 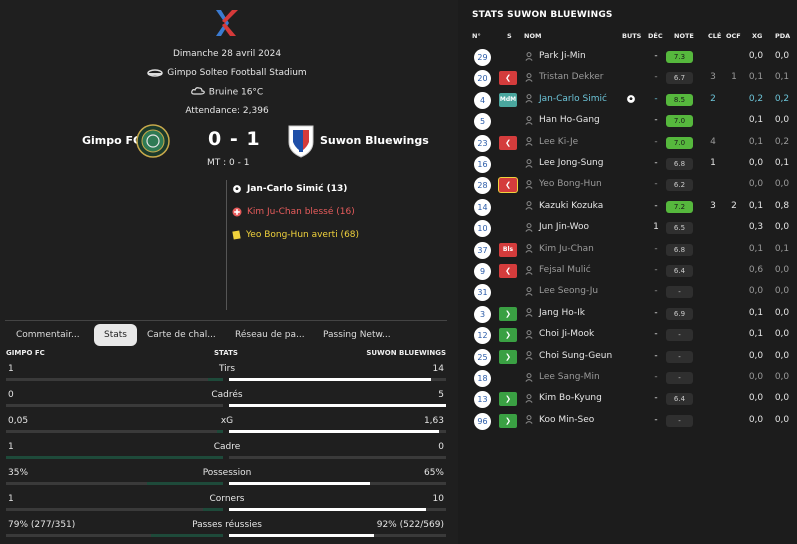 I want to click on tab-stats: Stats, so click(x=115, y=335).